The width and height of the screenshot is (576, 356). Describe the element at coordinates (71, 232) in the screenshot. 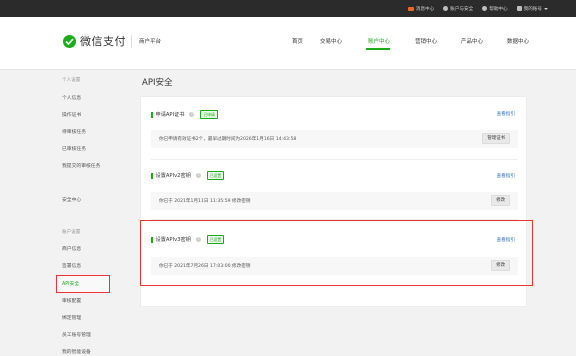

I see `sidebar-group-account: 账户设置` at that location.